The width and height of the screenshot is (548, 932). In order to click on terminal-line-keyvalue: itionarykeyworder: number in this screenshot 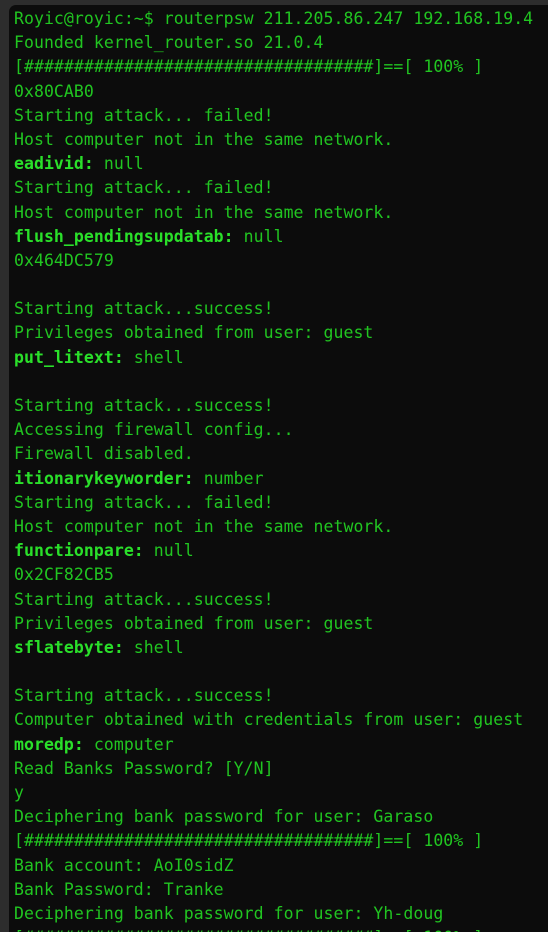, I will do `click(281, 479)`.